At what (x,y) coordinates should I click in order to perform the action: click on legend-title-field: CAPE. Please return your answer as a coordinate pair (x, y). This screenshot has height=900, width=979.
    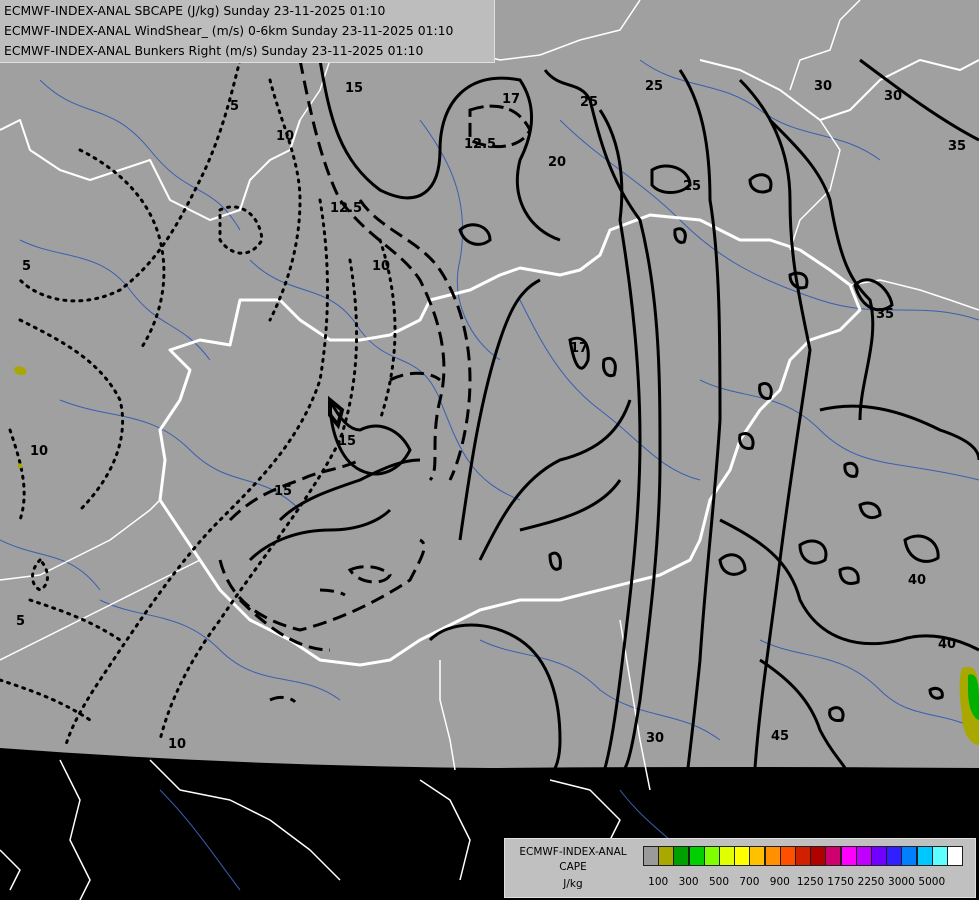
    Looking at the image, I should click on (573, 867).